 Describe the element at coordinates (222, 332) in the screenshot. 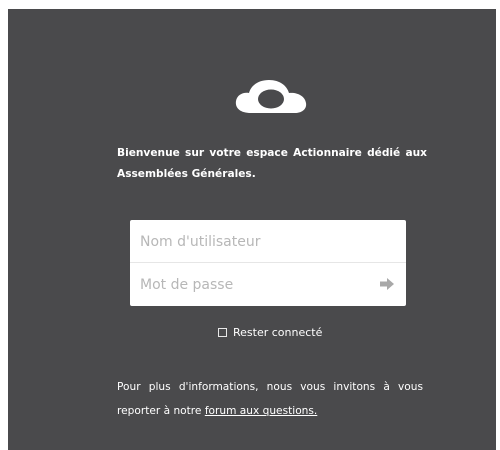

I see `remember-me-checkbox` at that location.